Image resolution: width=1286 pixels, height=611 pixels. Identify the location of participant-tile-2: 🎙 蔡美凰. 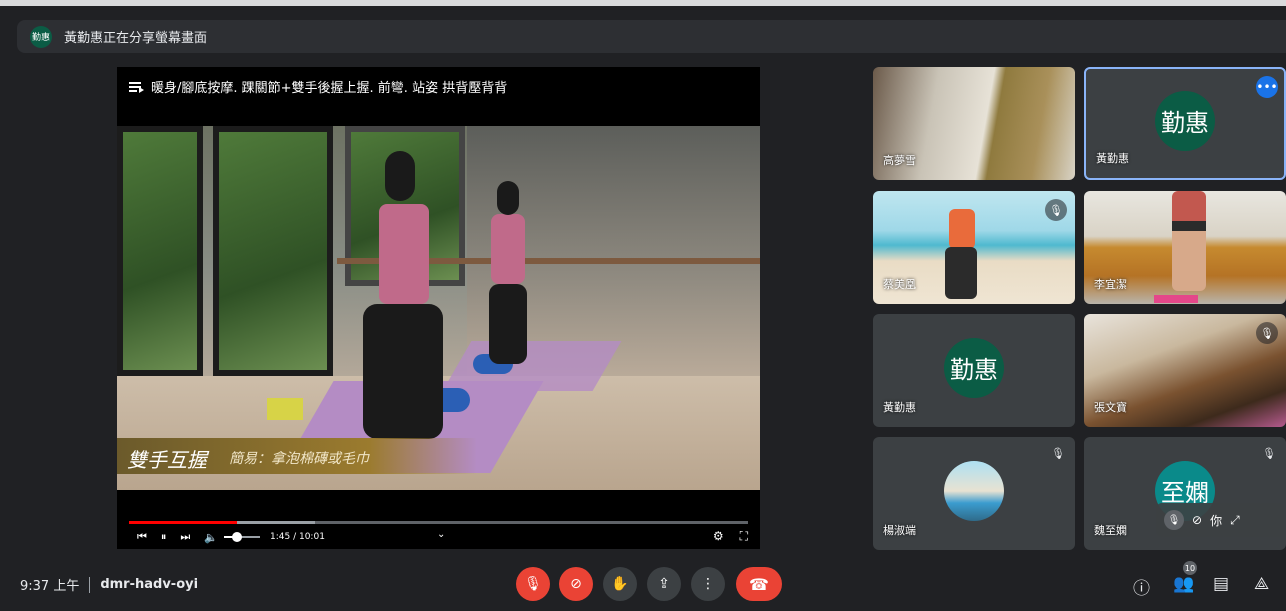
(974, 247).